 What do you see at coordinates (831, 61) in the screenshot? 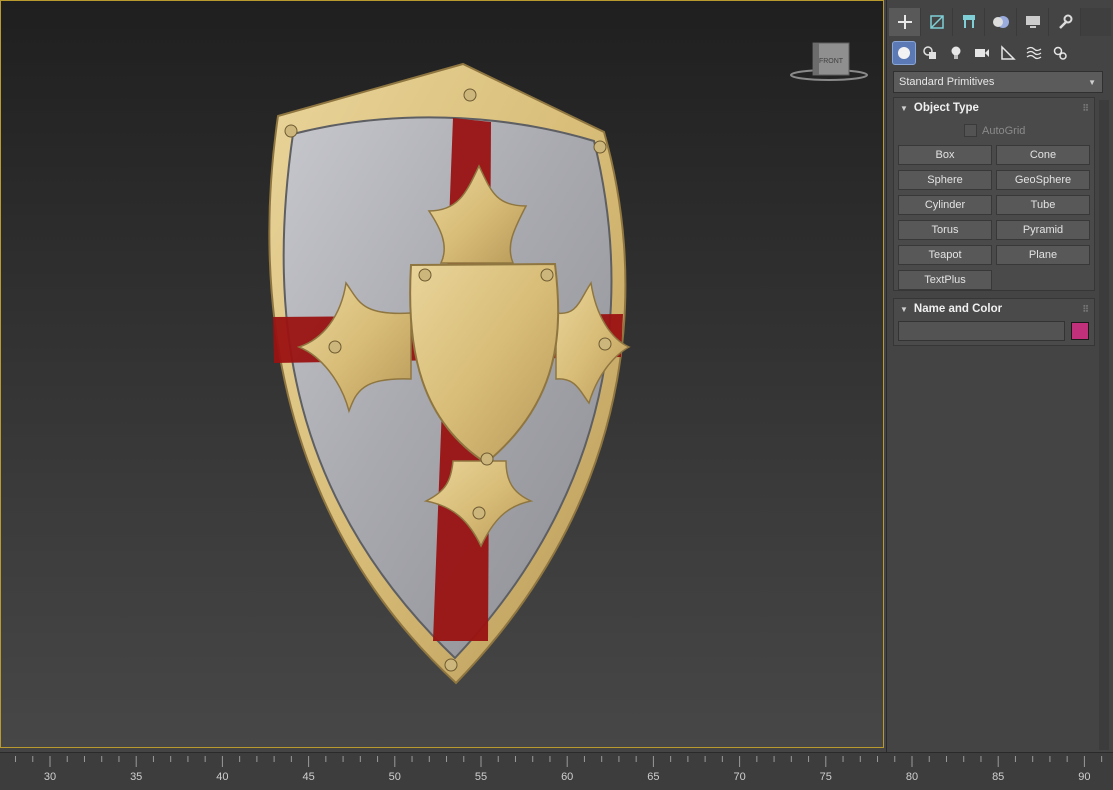
I see `viewcube-label: FRONT` at bounding box center [831, 61].